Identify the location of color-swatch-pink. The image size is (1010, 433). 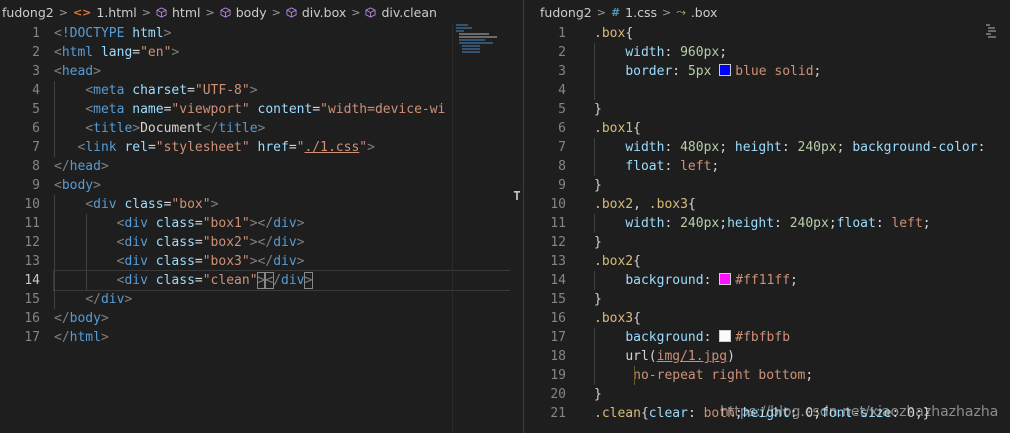
(725, 279).